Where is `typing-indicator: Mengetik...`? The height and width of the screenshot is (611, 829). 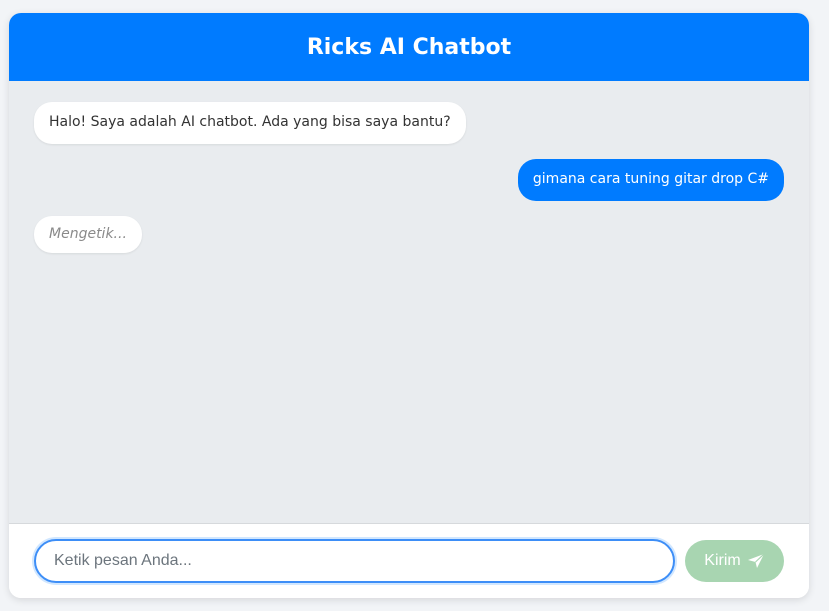
typing-indicator: Mengetik... is located at coordinates (88, 234).